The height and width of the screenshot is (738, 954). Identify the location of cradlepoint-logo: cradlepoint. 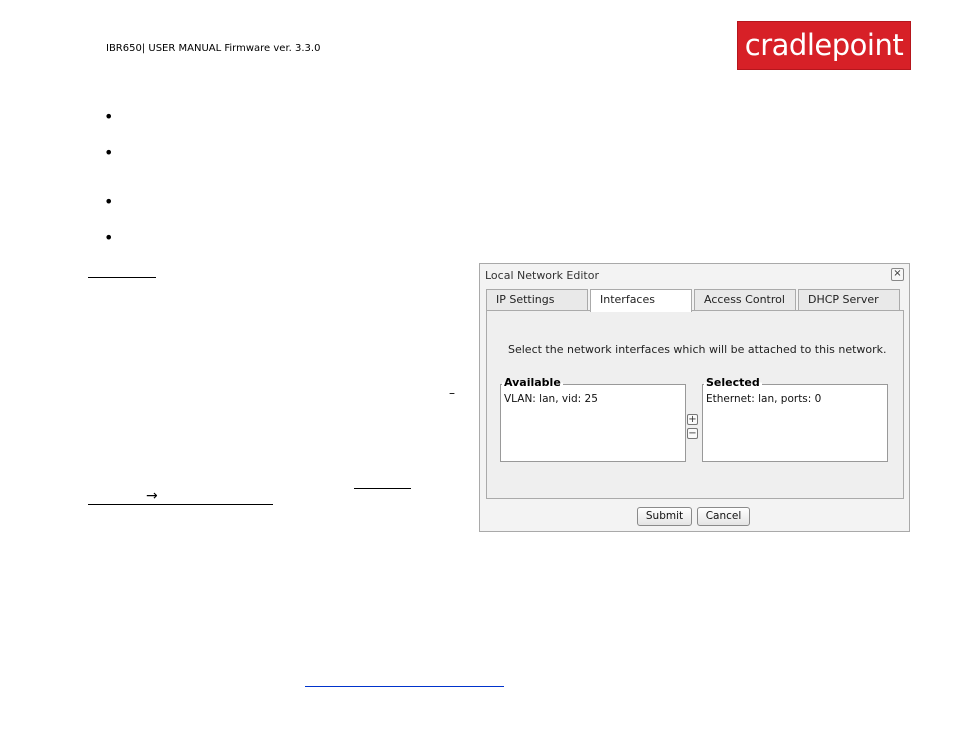
(824, 45).